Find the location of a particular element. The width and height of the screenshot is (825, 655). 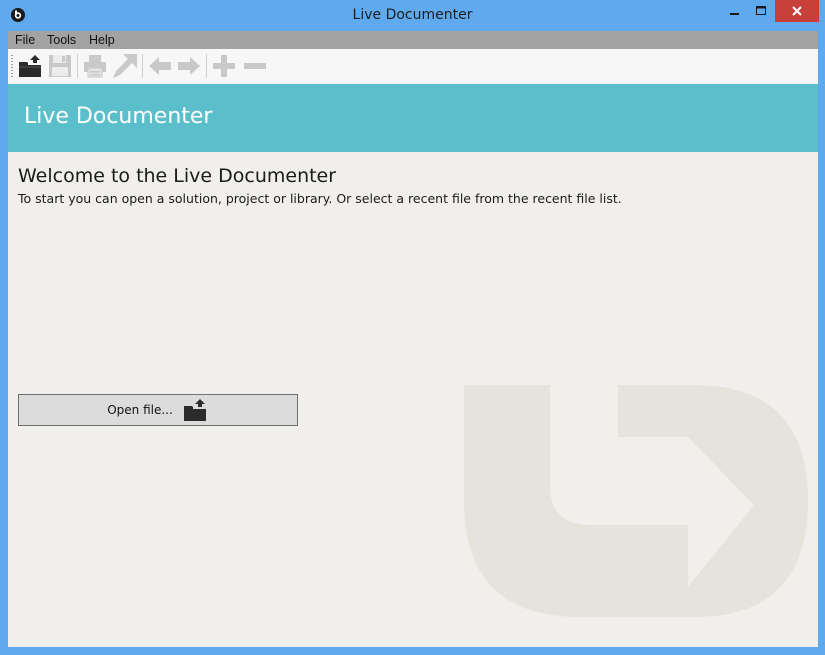

print-toolbar-button is located at coordinates (95, 66).